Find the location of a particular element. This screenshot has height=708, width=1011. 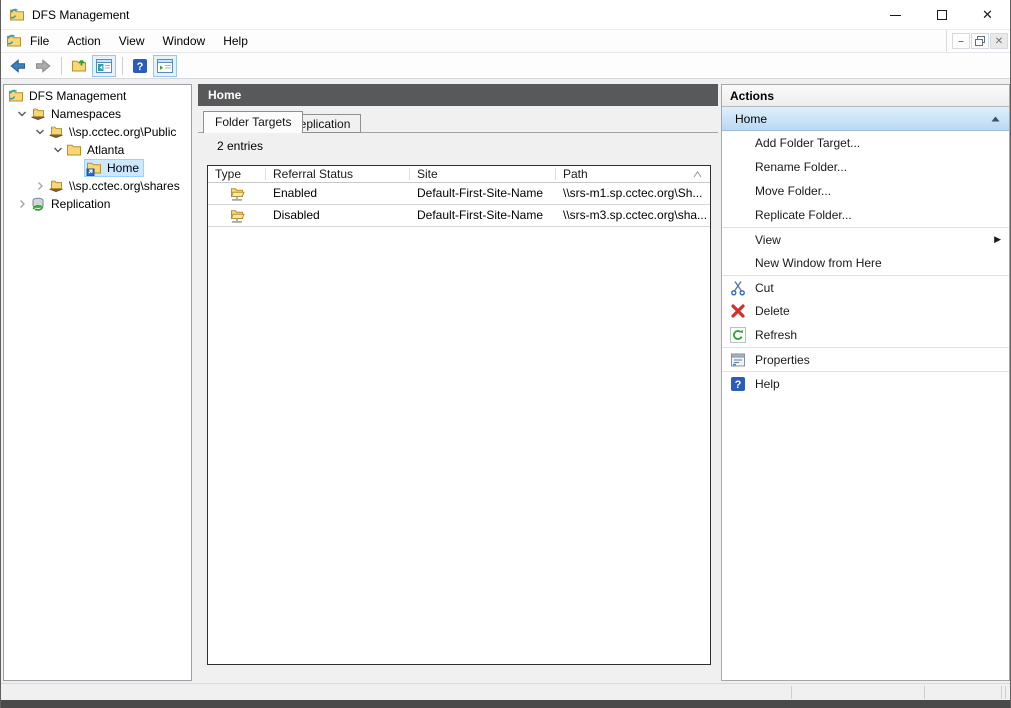

tree-selection: Home is located at coordinates (114, 168).